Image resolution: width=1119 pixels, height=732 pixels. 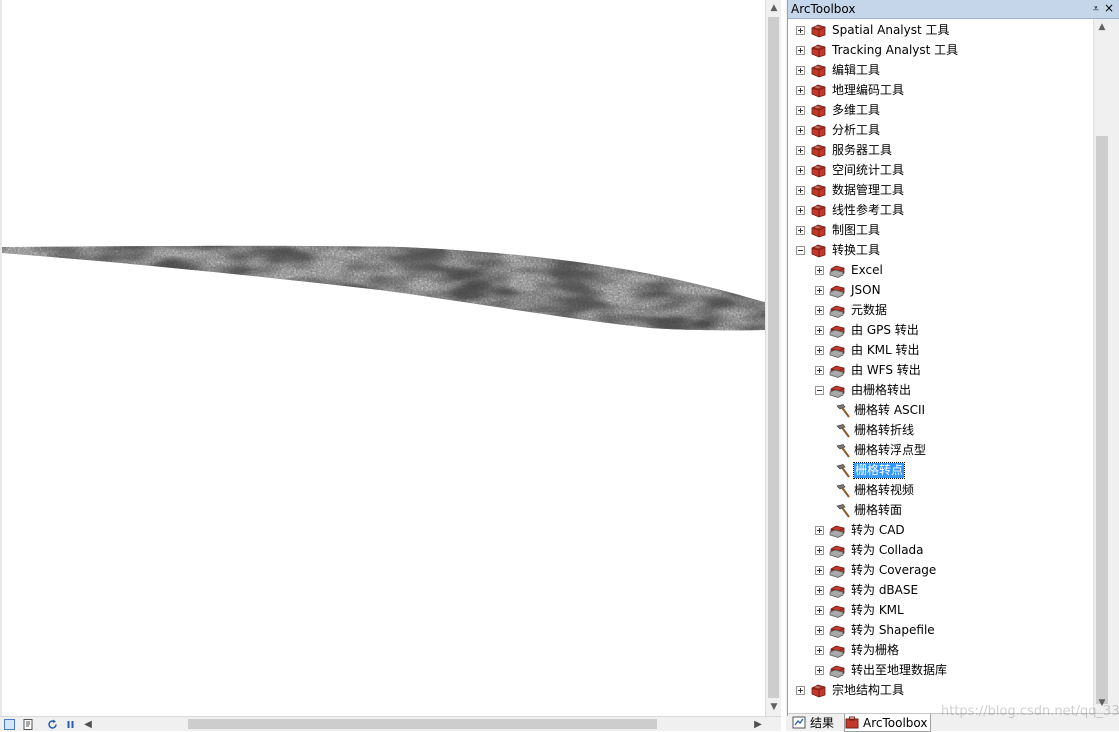 I want to click on refresh-icon, so click(x=52, y=724).